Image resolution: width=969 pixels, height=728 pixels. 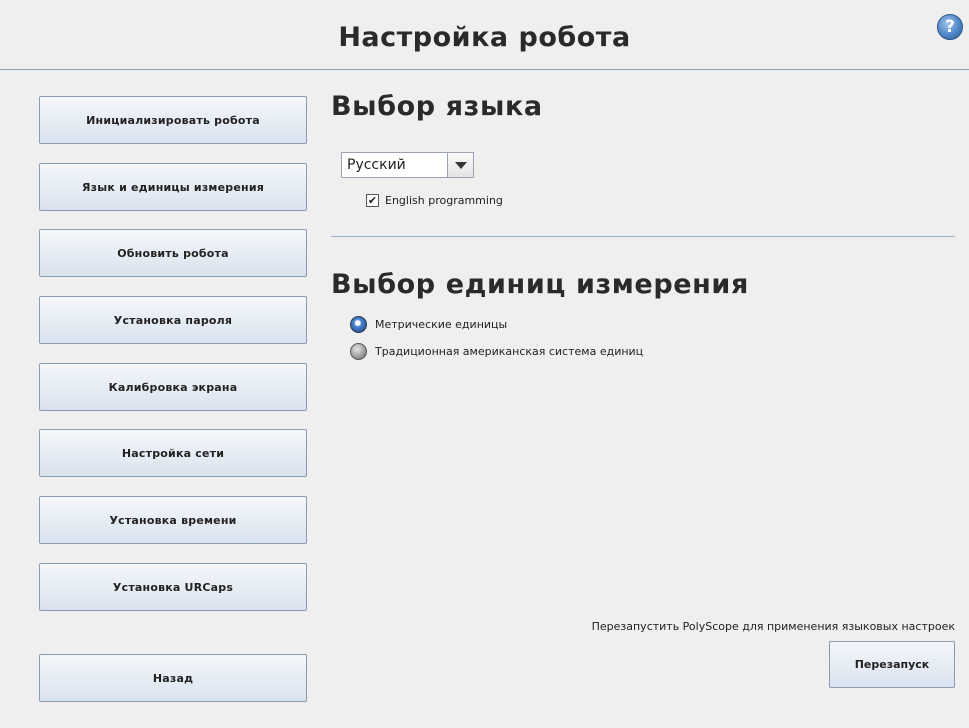 What do you see at coordinates (484, 37) in the screenshot?
I see `page-title: Настройка робота` at bounding box center [484, 37].